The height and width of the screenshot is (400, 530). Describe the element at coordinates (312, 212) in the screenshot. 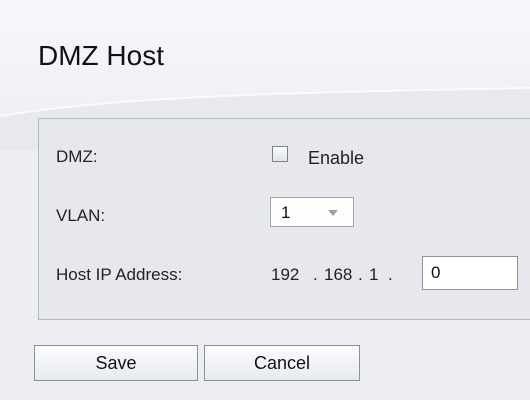

I see `vlan-select: 1` at that location.